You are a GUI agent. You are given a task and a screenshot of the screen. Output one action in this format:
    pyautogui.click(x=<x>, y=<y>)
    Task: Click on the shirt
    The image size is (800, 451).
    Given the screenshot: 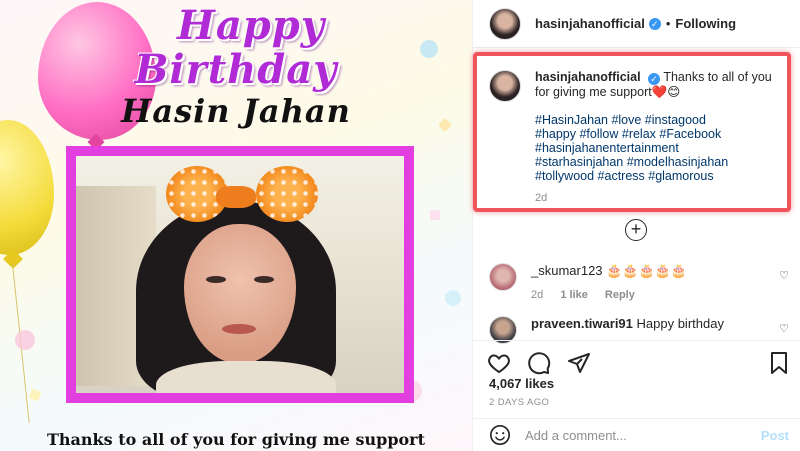 What is the action you would take?
    pyautogui.click(x=246, y=377)
    